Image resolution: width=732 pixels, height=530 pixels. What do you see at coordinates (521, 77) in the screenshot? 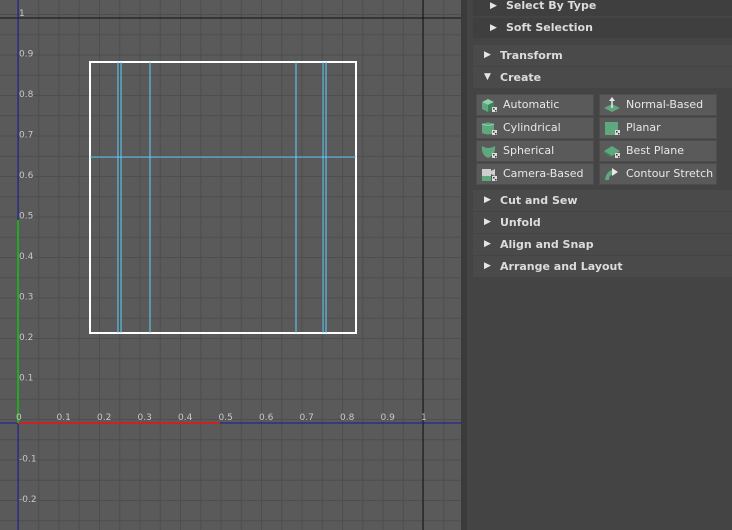
I see `section-label: Create` at bounding box center [521, 77].